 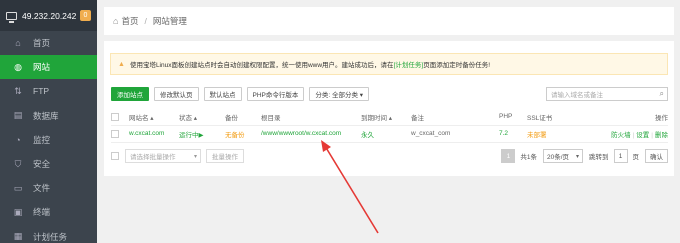 I want to click on backup-link: 无备份, so click(x=243, y=134).